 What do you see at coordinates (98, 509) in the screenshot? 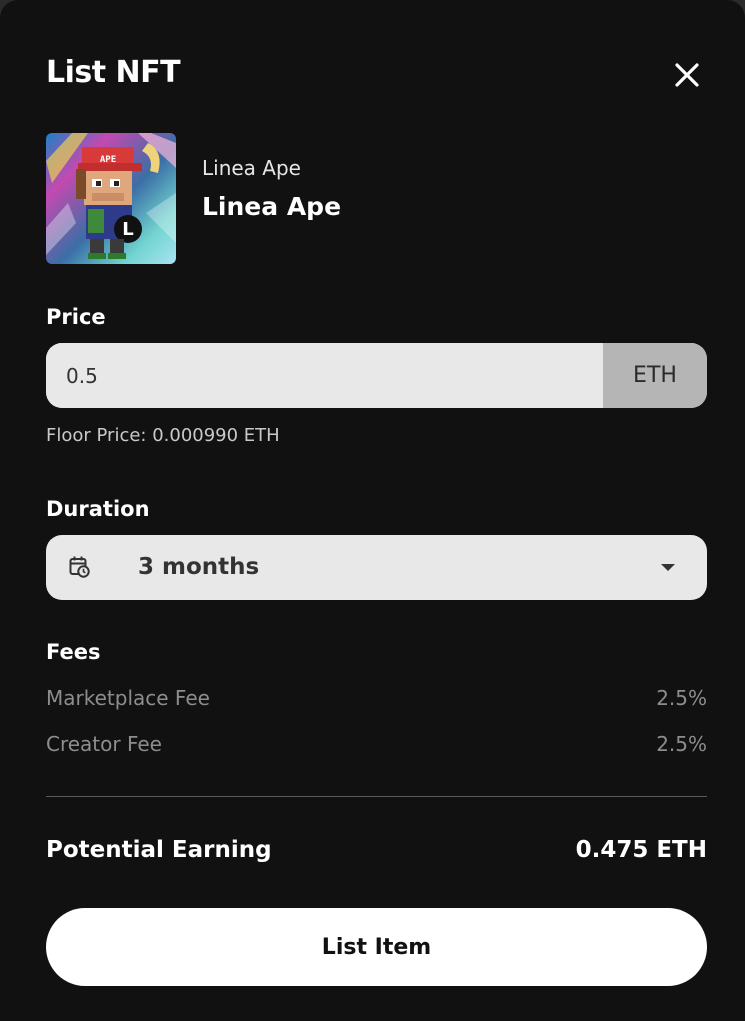
I see `duration-label: Duration` at bounding box center [98, 509].